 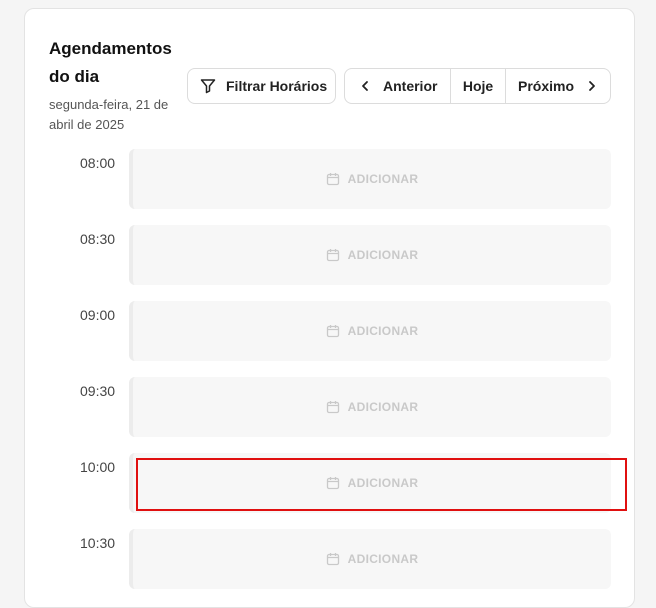 I want to click on today-label: Hoje, so click(x=478, y=86).